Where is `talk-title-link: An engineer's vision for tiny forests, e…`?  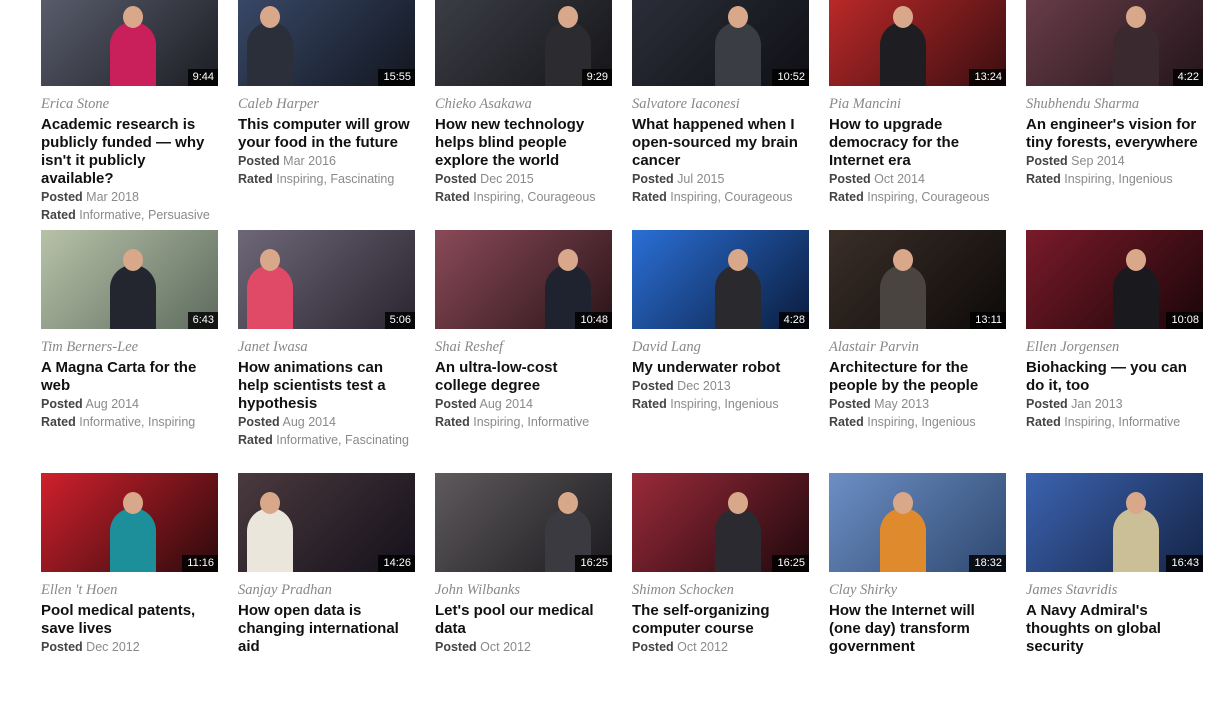 talk-title-link: An engineer's vision for tiny forests, e… is located at coordinates (1114, 134).